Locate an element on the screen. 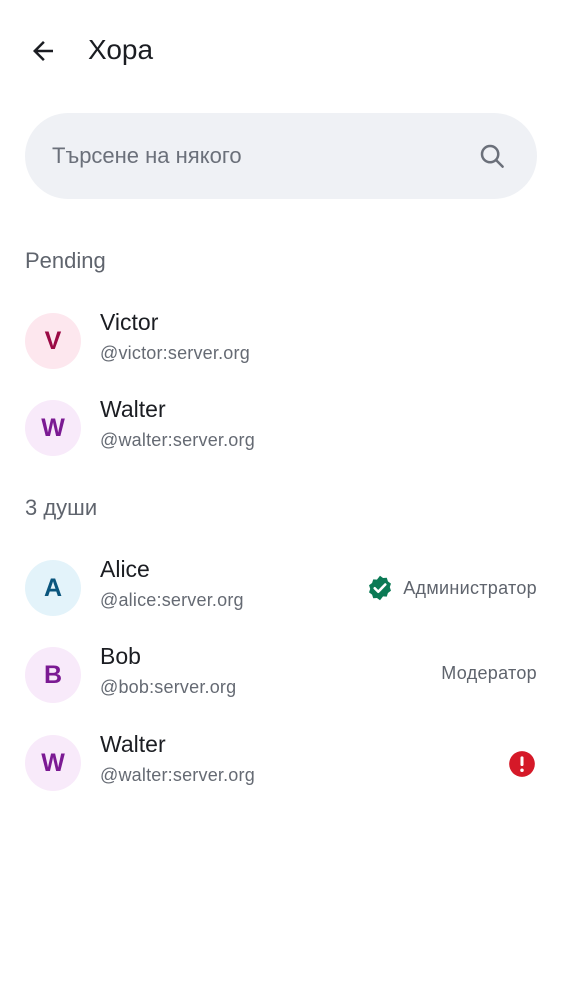  member-name: Bob is located at coordinates (120, 656).